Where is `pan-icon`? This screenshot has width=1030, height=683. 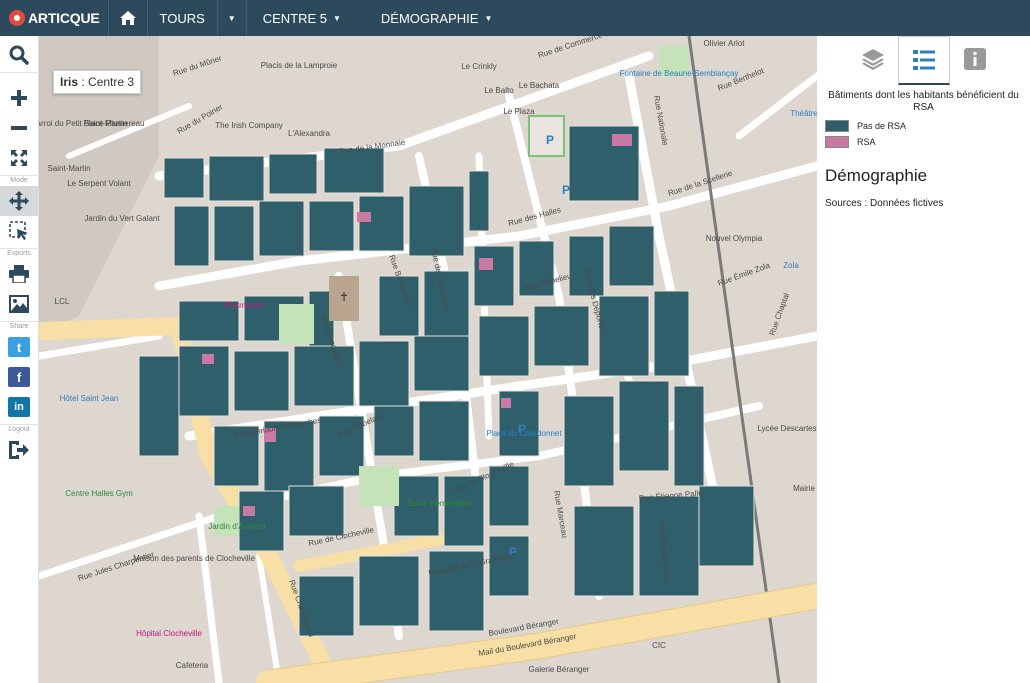 pan-icon is located at coordinates (19, 201).